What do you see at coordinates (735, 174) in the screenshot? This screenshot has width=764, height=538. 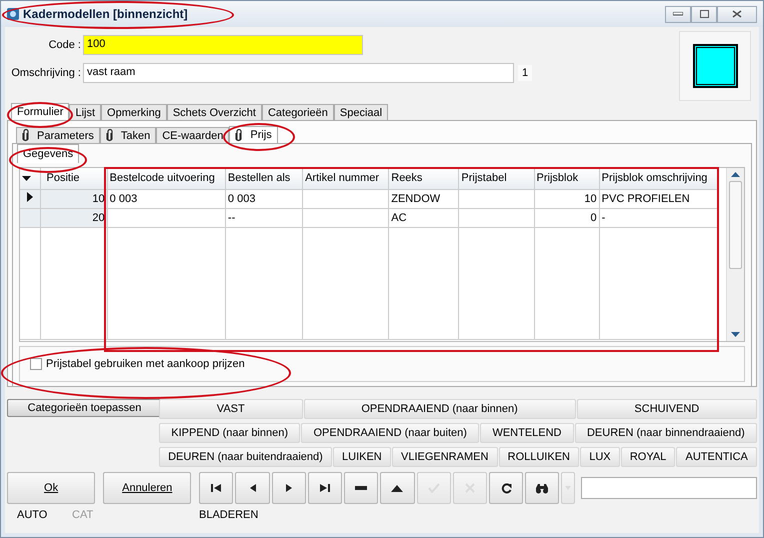 I see `scroll-up-icon` at bounding box center [735, 174].